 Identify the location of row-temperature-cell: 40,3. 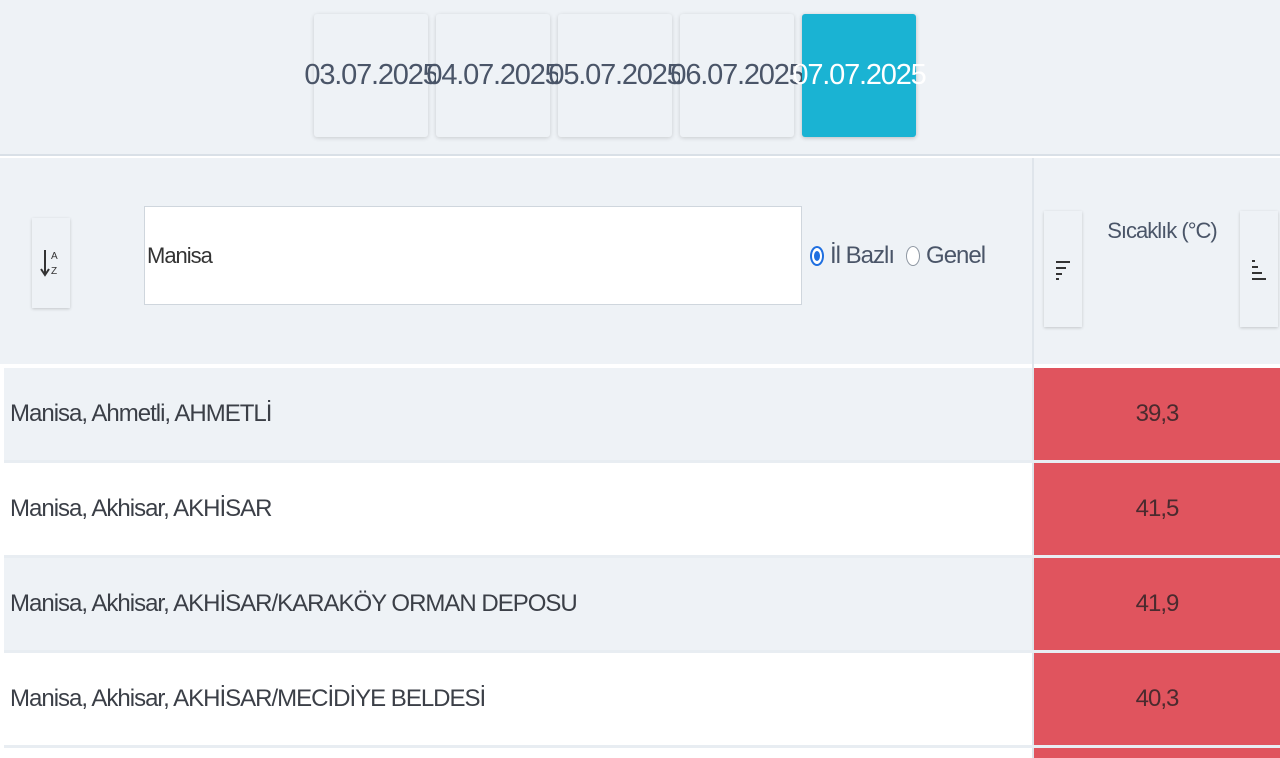
(1157, 699).